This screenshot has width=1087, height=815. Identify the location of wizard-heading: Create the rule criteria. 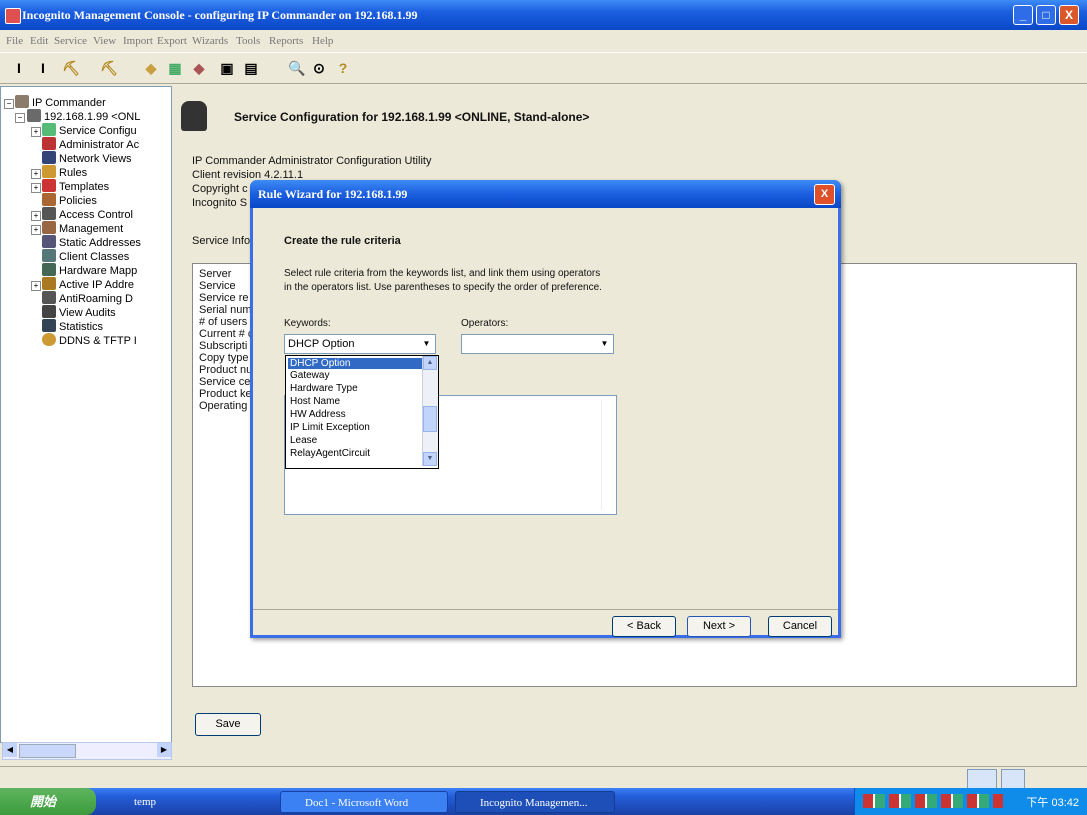
(342, 241).